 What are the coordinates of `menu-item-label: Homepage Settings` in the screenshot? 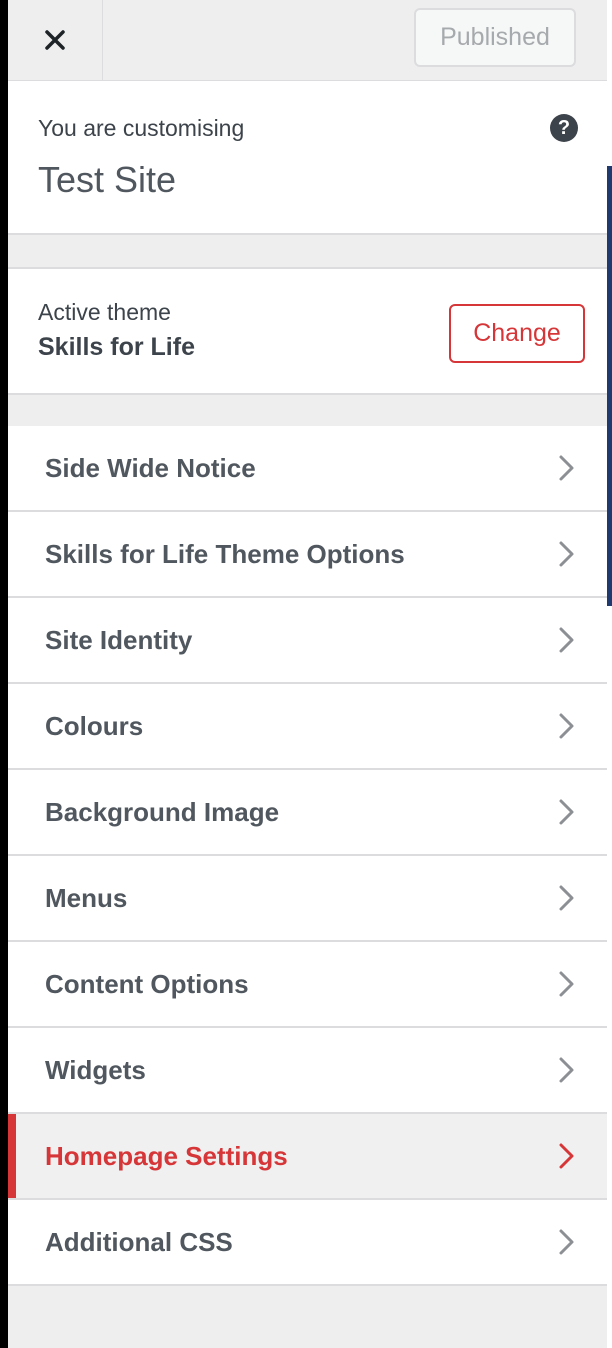 It's located at (166, 1156).